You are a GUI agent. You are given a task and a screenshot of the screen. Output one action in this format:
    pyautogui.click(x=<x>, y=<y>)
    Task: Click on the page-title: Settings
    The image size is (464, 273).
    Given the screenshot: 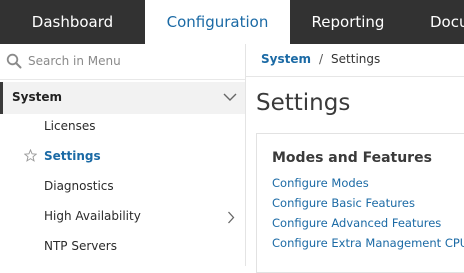 What is the action you would take?
    pyautogui.click(x=303, y=103)
    